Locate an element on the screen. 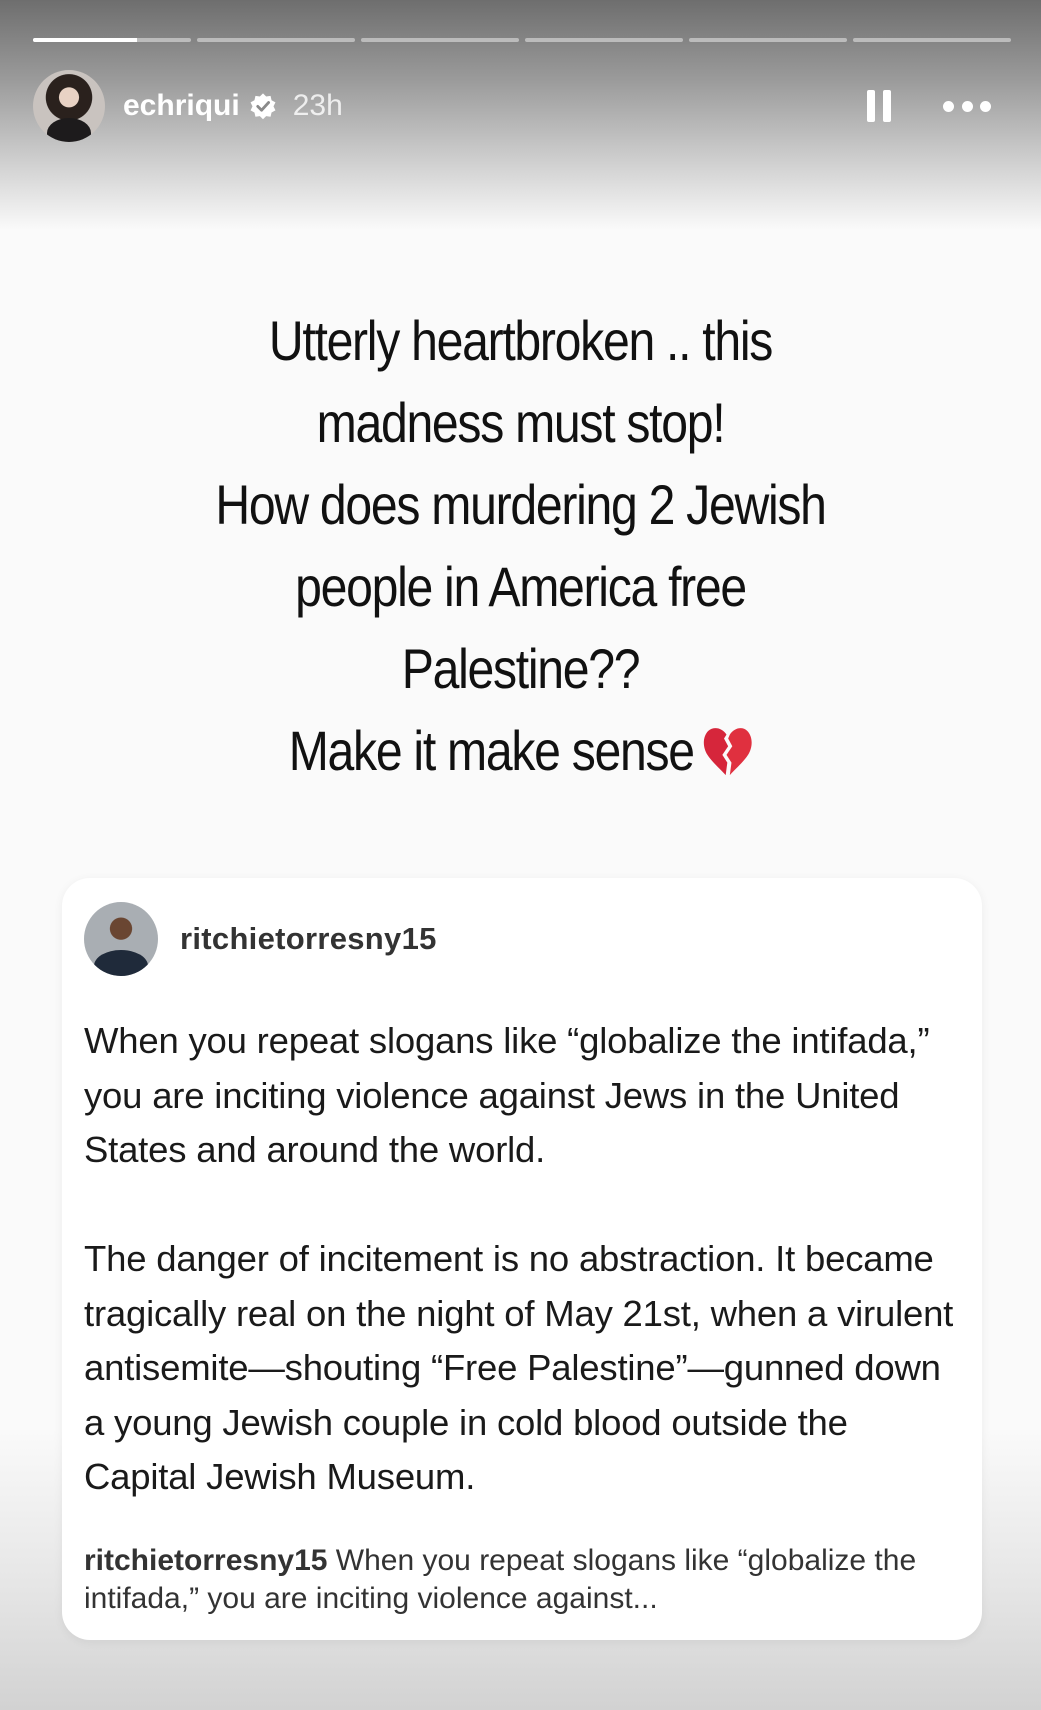  shared-post-footer-username: ritchietorresny15 is located at coordinates (206, 1560).